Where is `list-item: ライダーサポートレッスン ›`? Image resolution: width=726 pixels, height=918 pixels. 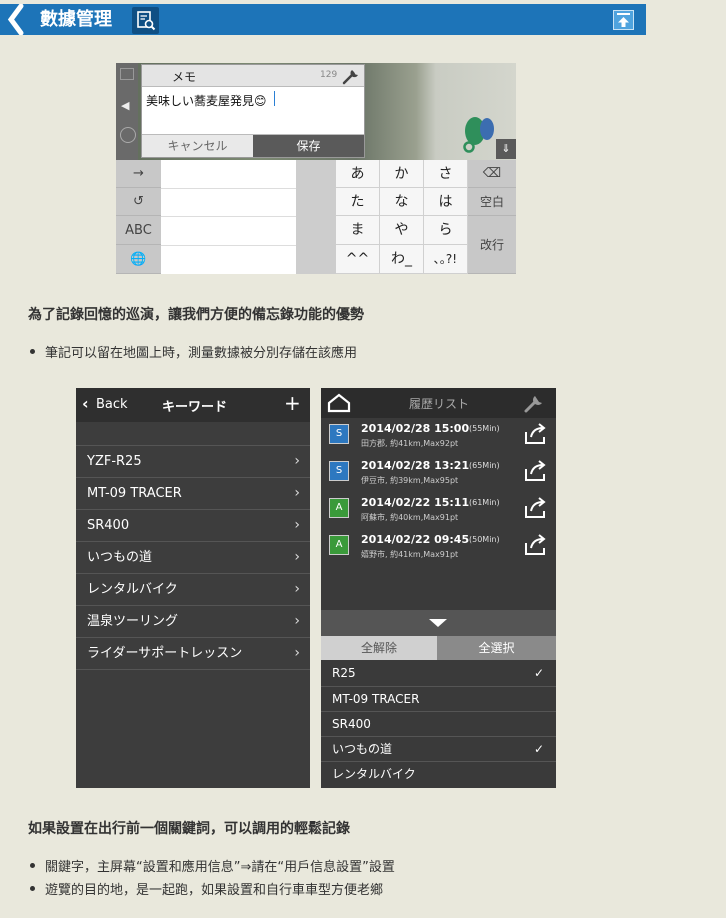 list-item: ライダーサポートレッスン › is located at coordinates (193, 653).